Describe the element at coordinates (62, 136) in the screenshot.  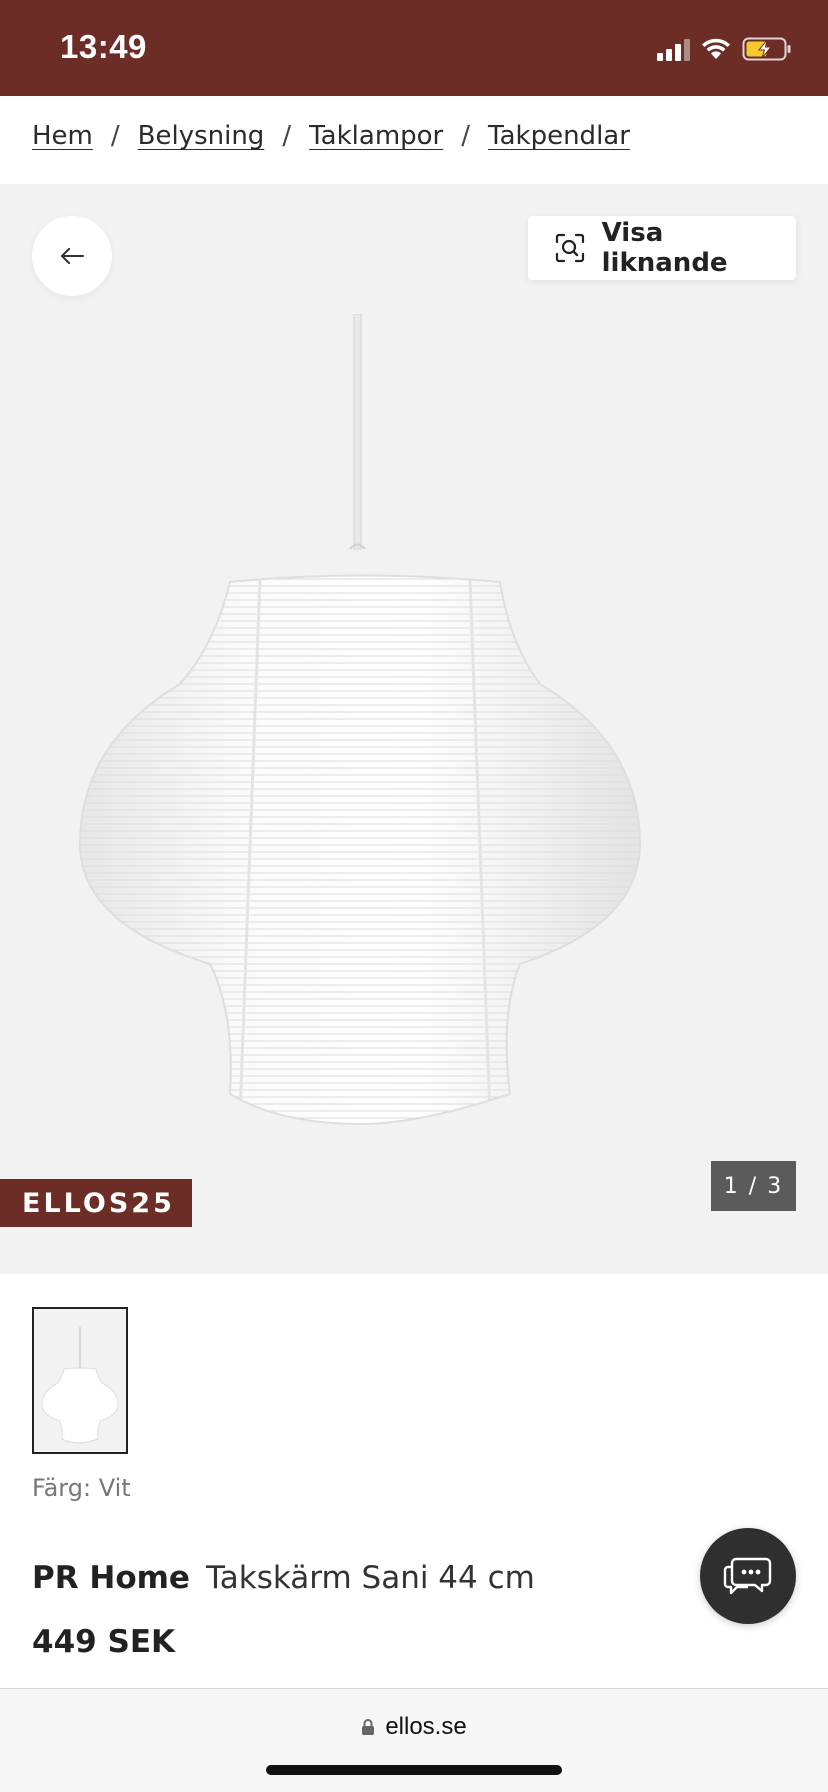
I see `breadcrumb-link-hem: Hem` at that location.